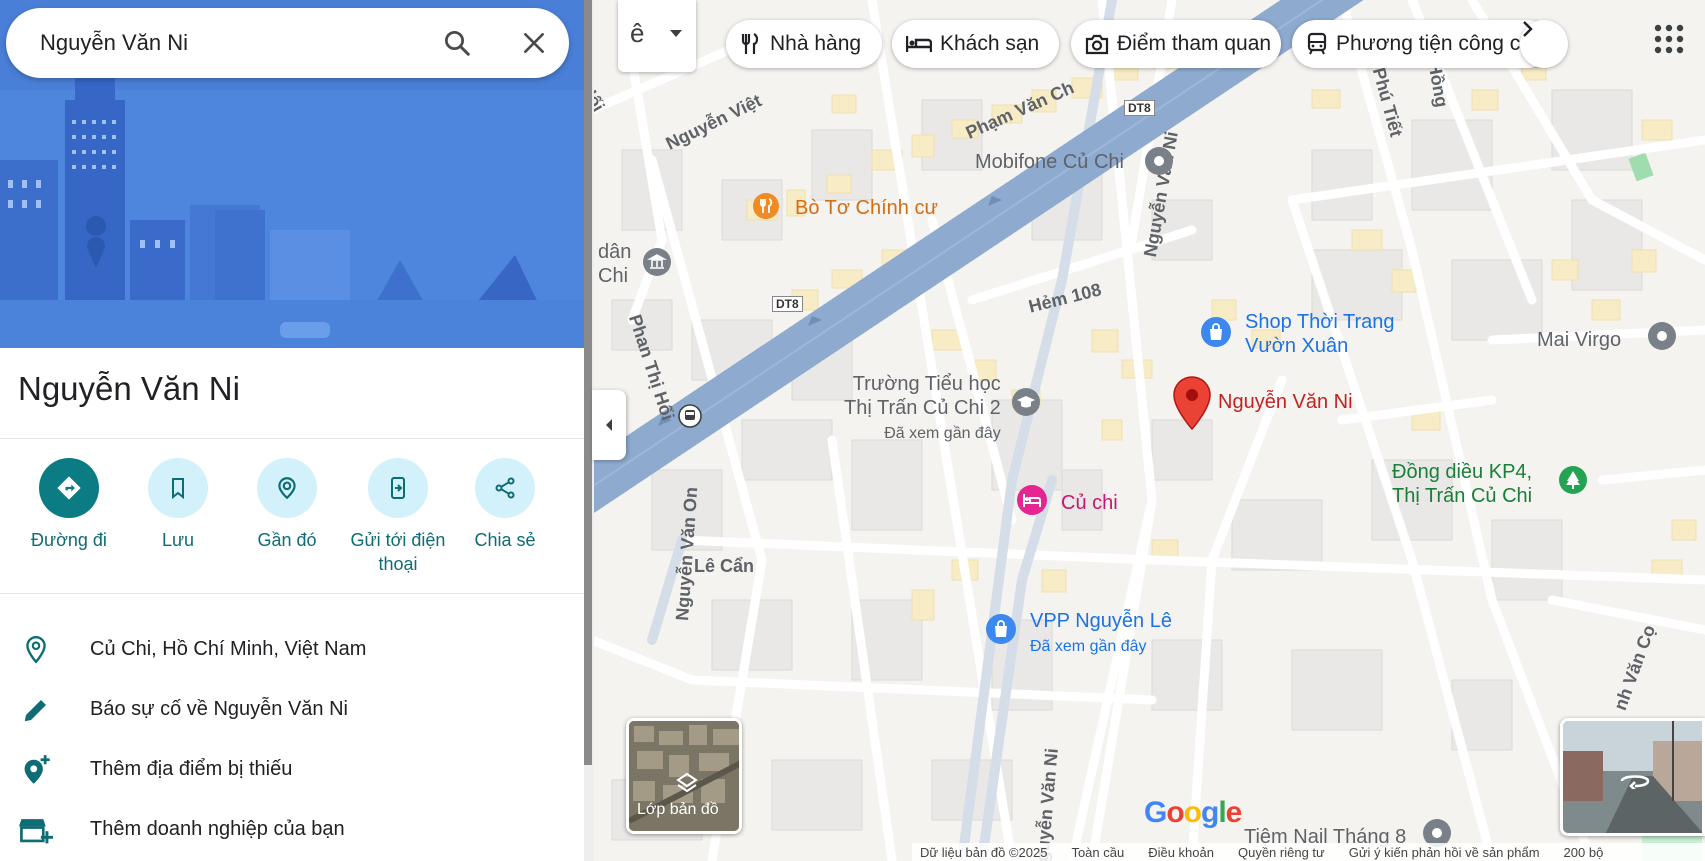 The height and width of the screenshot is (861, 1705). I want to click on hotel-icon, so click(919, 44).